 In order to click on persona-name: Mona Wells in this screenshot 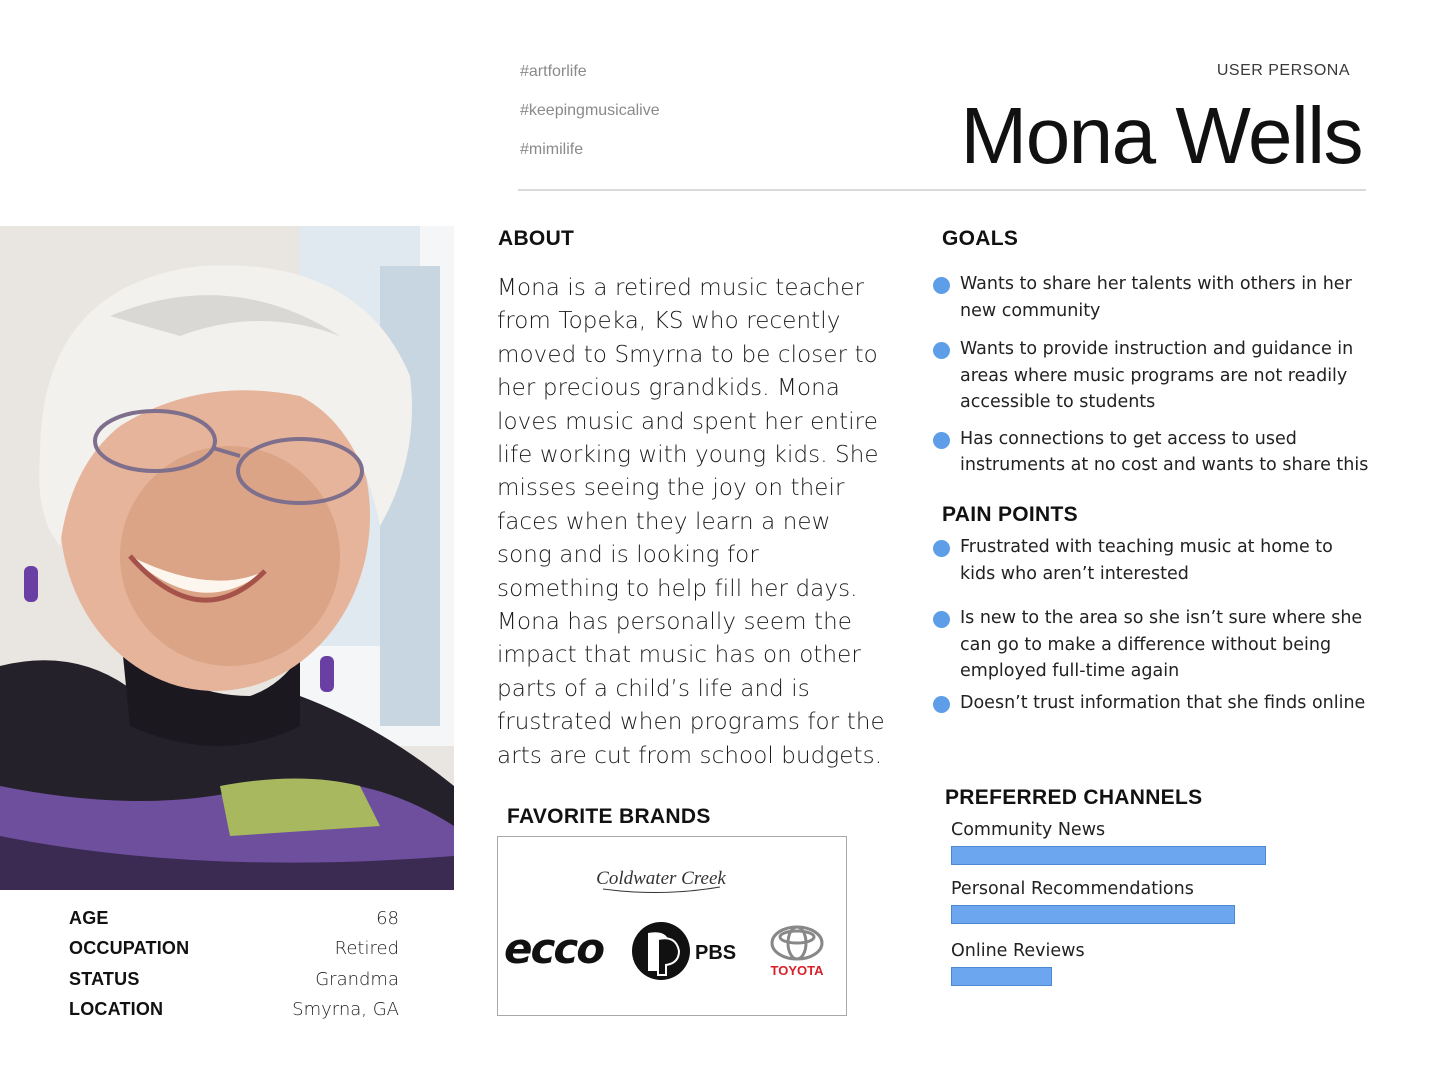, I will do `click(1162, 135)`.